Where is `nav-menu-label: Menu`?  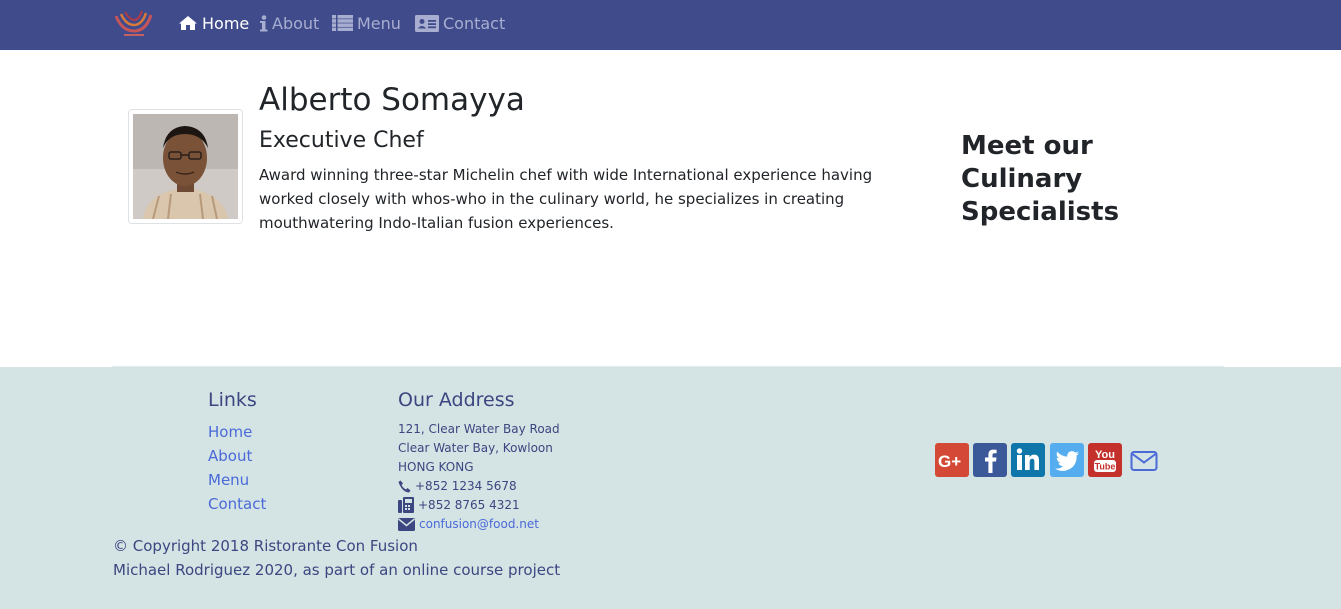 nav-menu-label: Menu is located at coordinates (379, 23).